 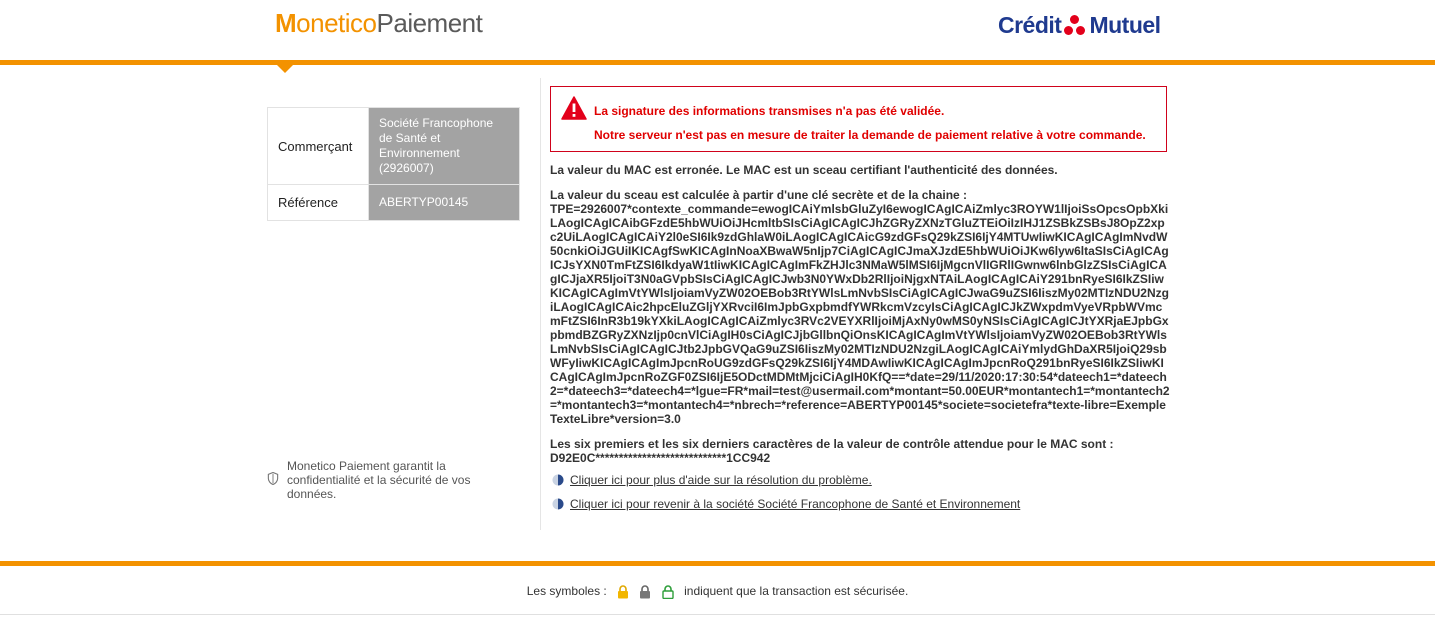 I want to click on reference-row: Référence ABERTYP00145, so click(x=393, y=202).